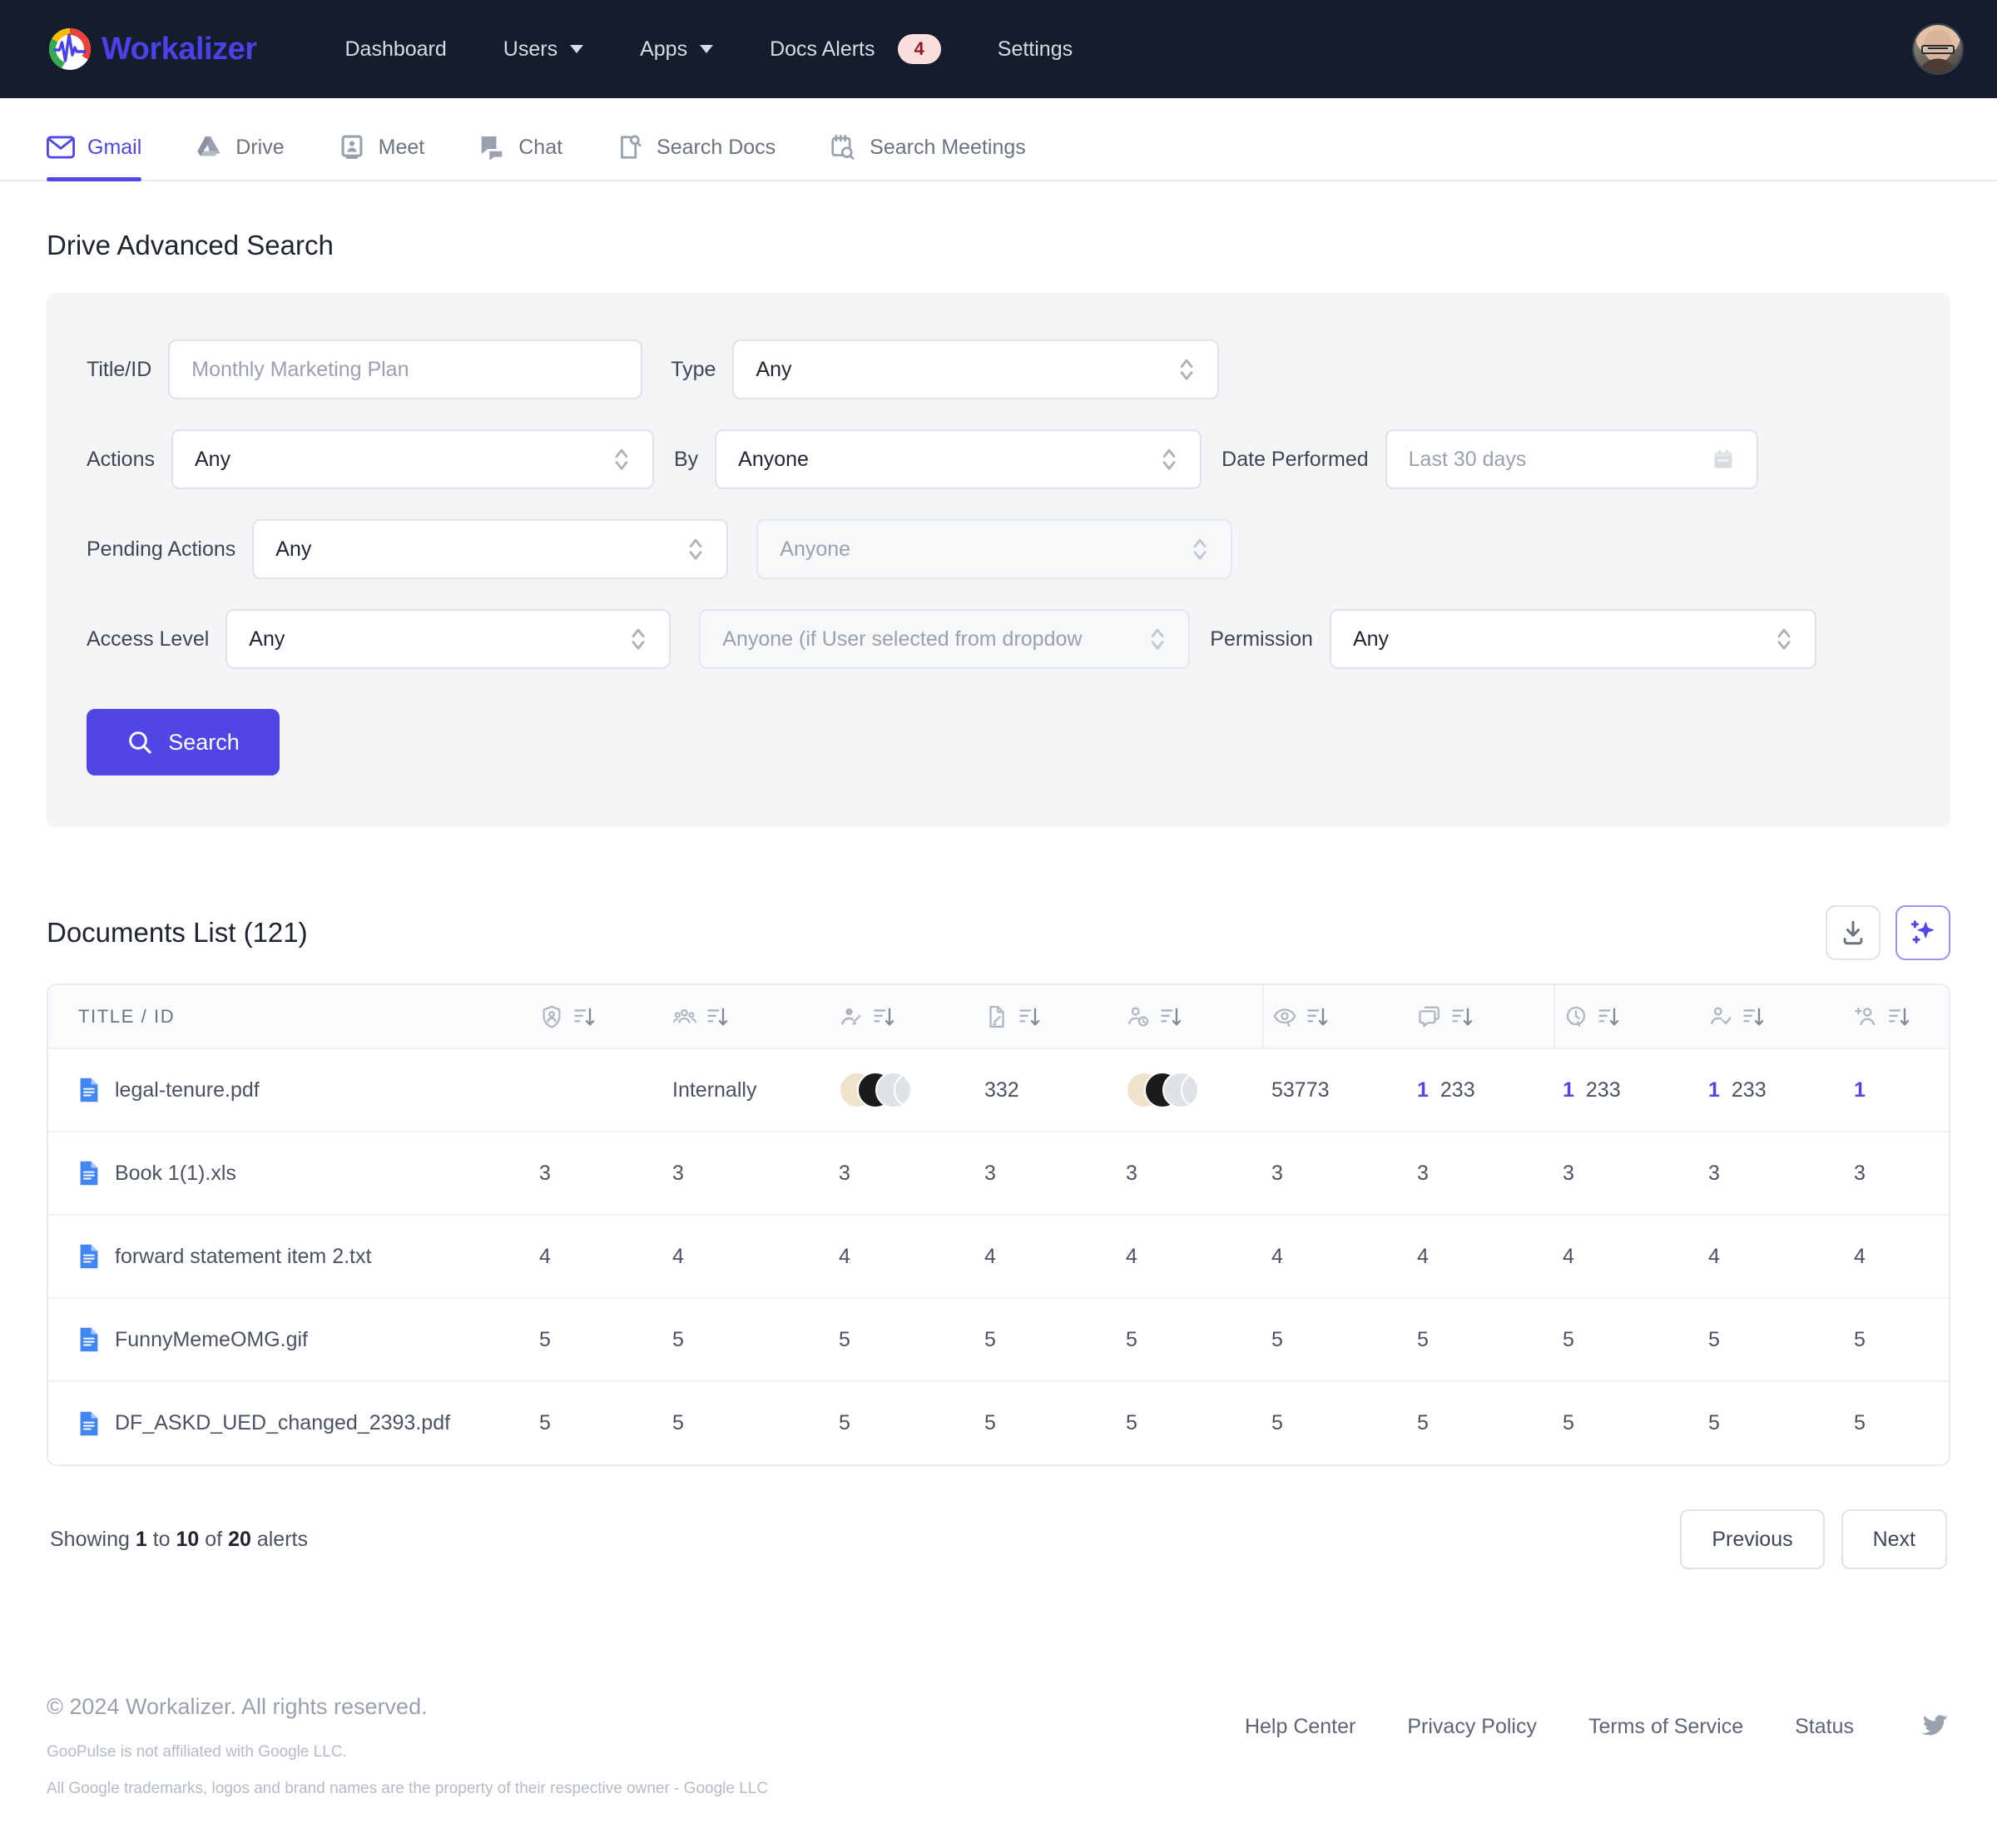  I want to click on document-link: FunnyMemeOMG.gif, so click(300, 1339).